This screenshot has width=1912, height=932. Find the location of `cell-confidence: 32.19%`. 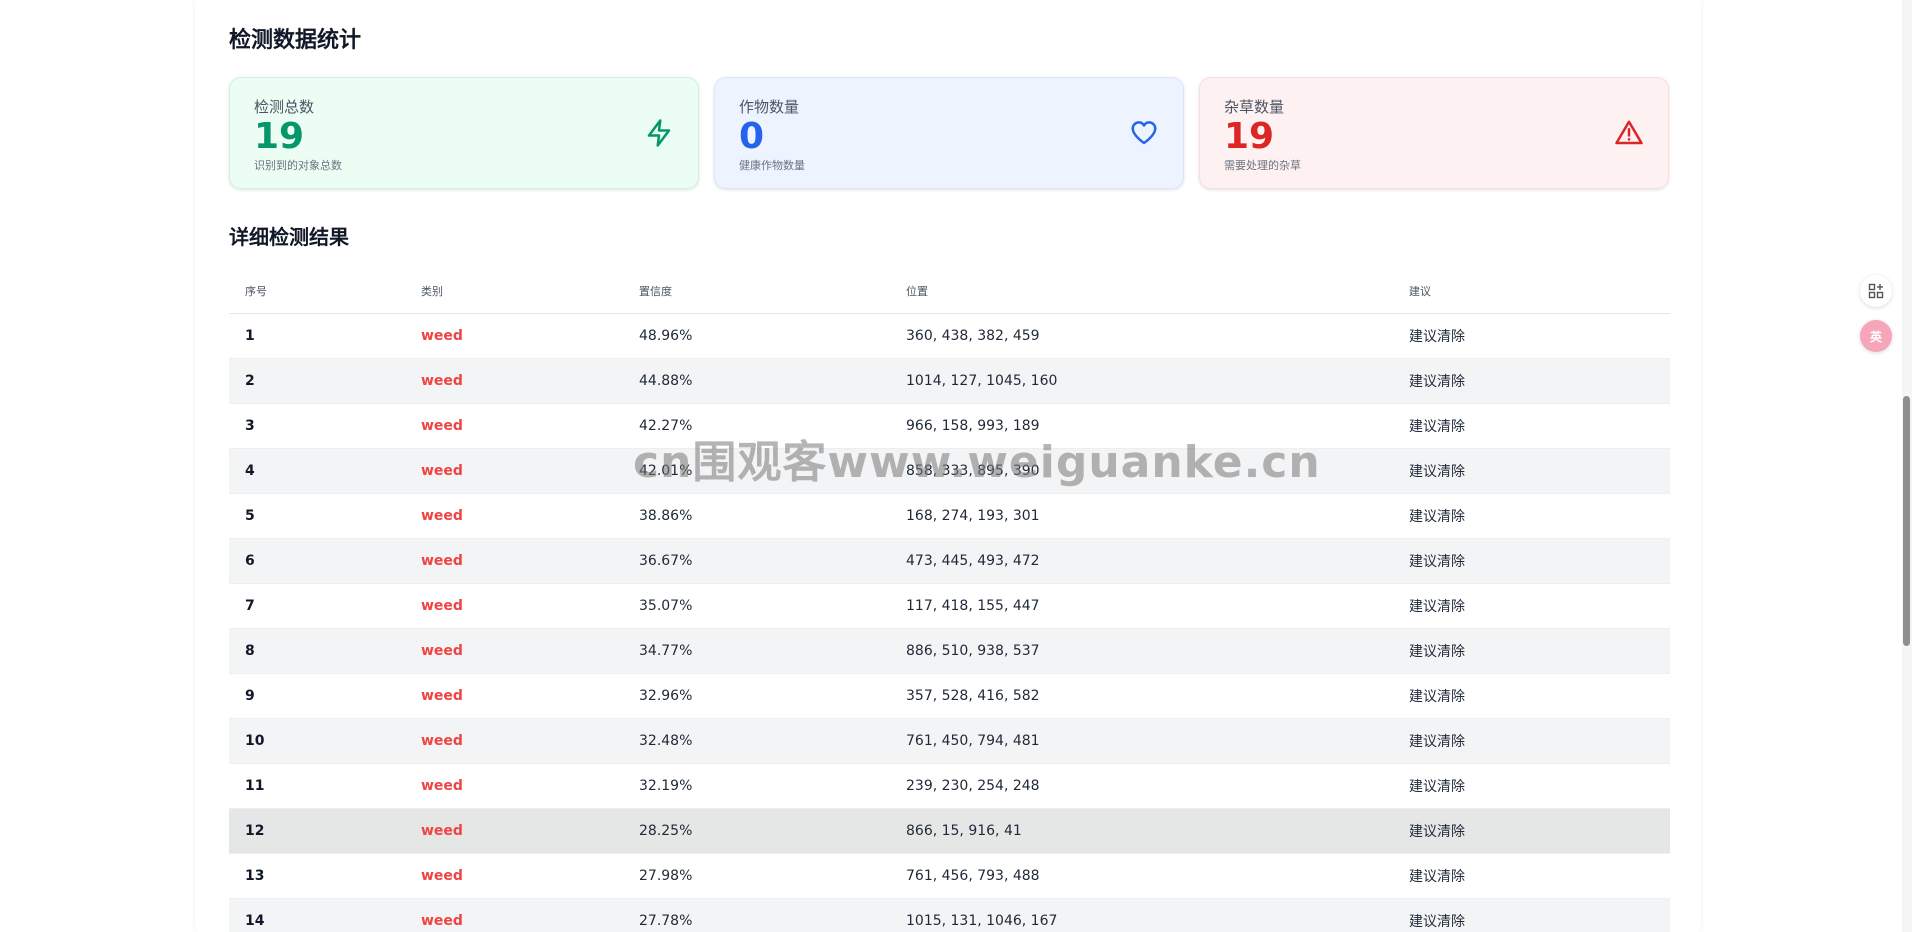

cell-confidence: 32.19% is located at coordinates (756, 786).